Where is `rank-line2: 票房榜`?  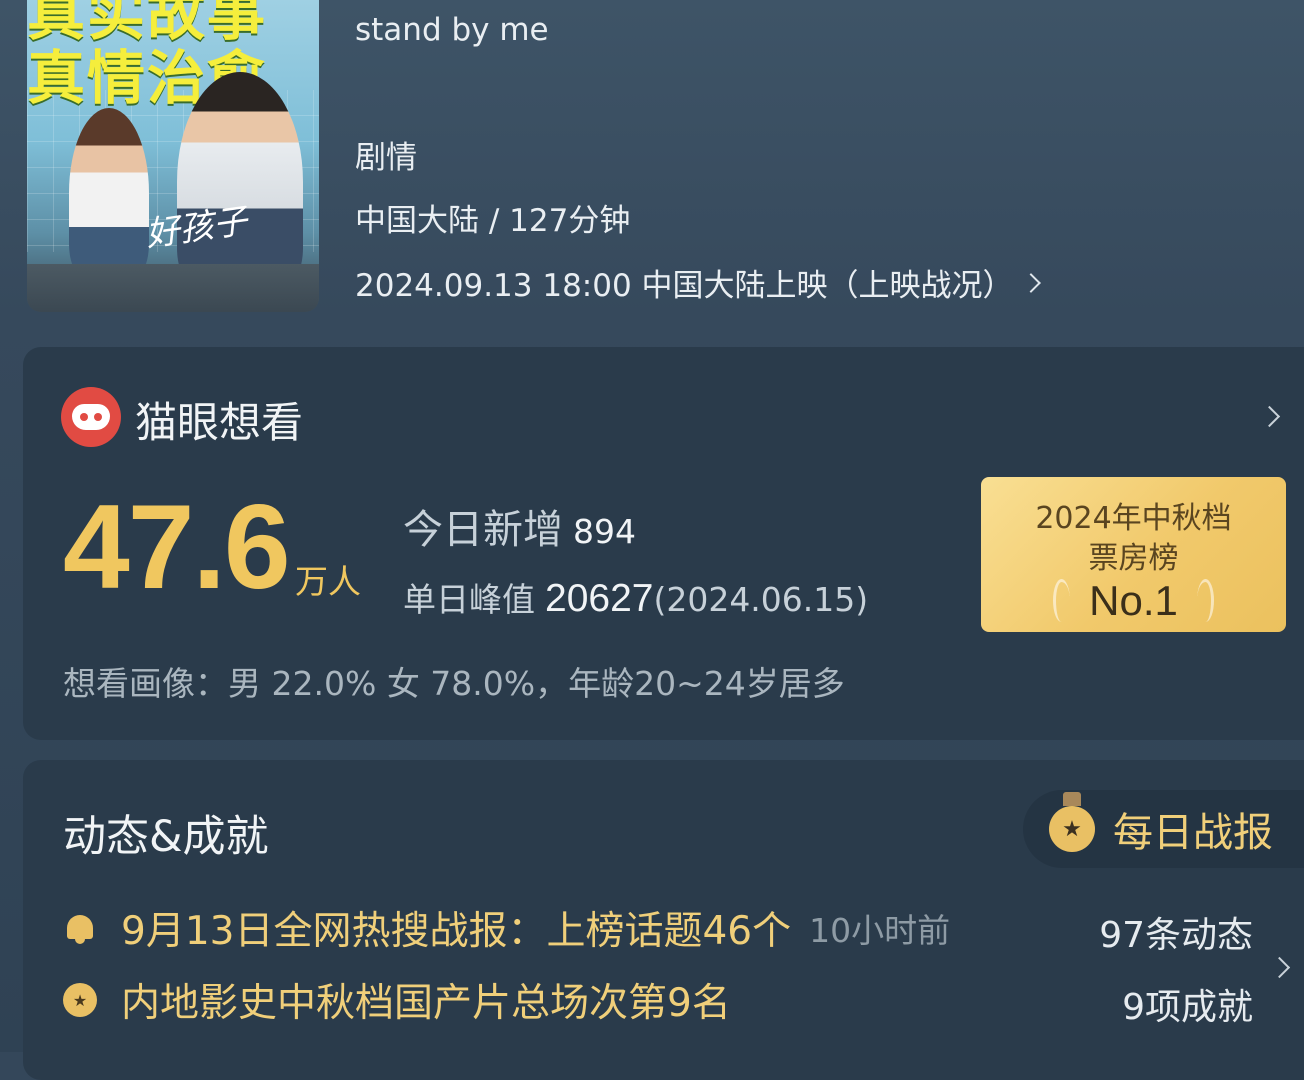
rank-line2: 票房榜 is located at coordinates (1133, 558).